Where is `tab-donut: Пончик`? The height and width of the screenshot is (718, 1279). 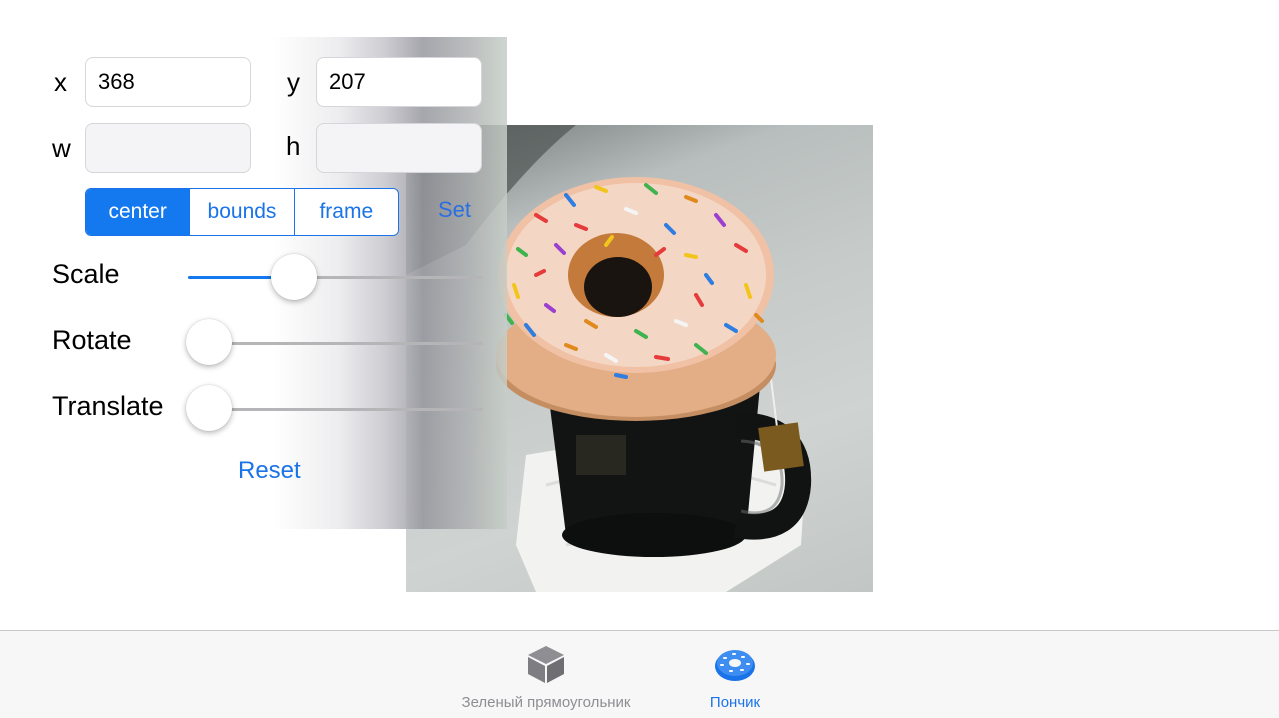 tab-donut: Пончик is located at coordinates (735, 674).